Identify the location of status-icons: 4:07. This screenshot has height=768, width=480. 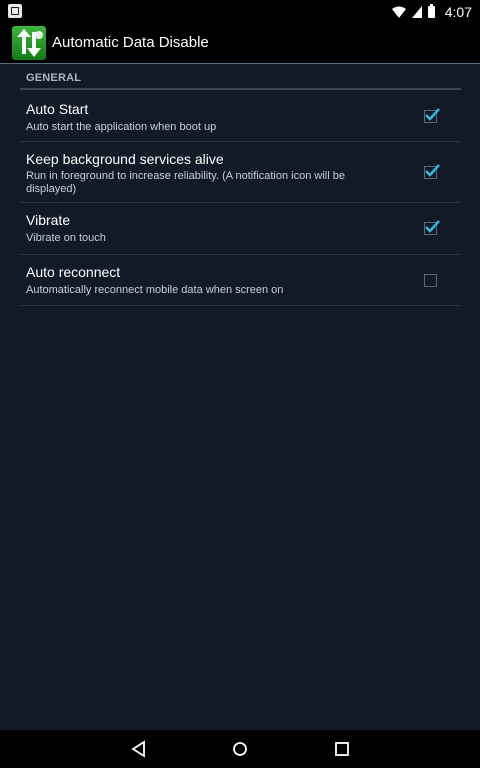
(431, 12).